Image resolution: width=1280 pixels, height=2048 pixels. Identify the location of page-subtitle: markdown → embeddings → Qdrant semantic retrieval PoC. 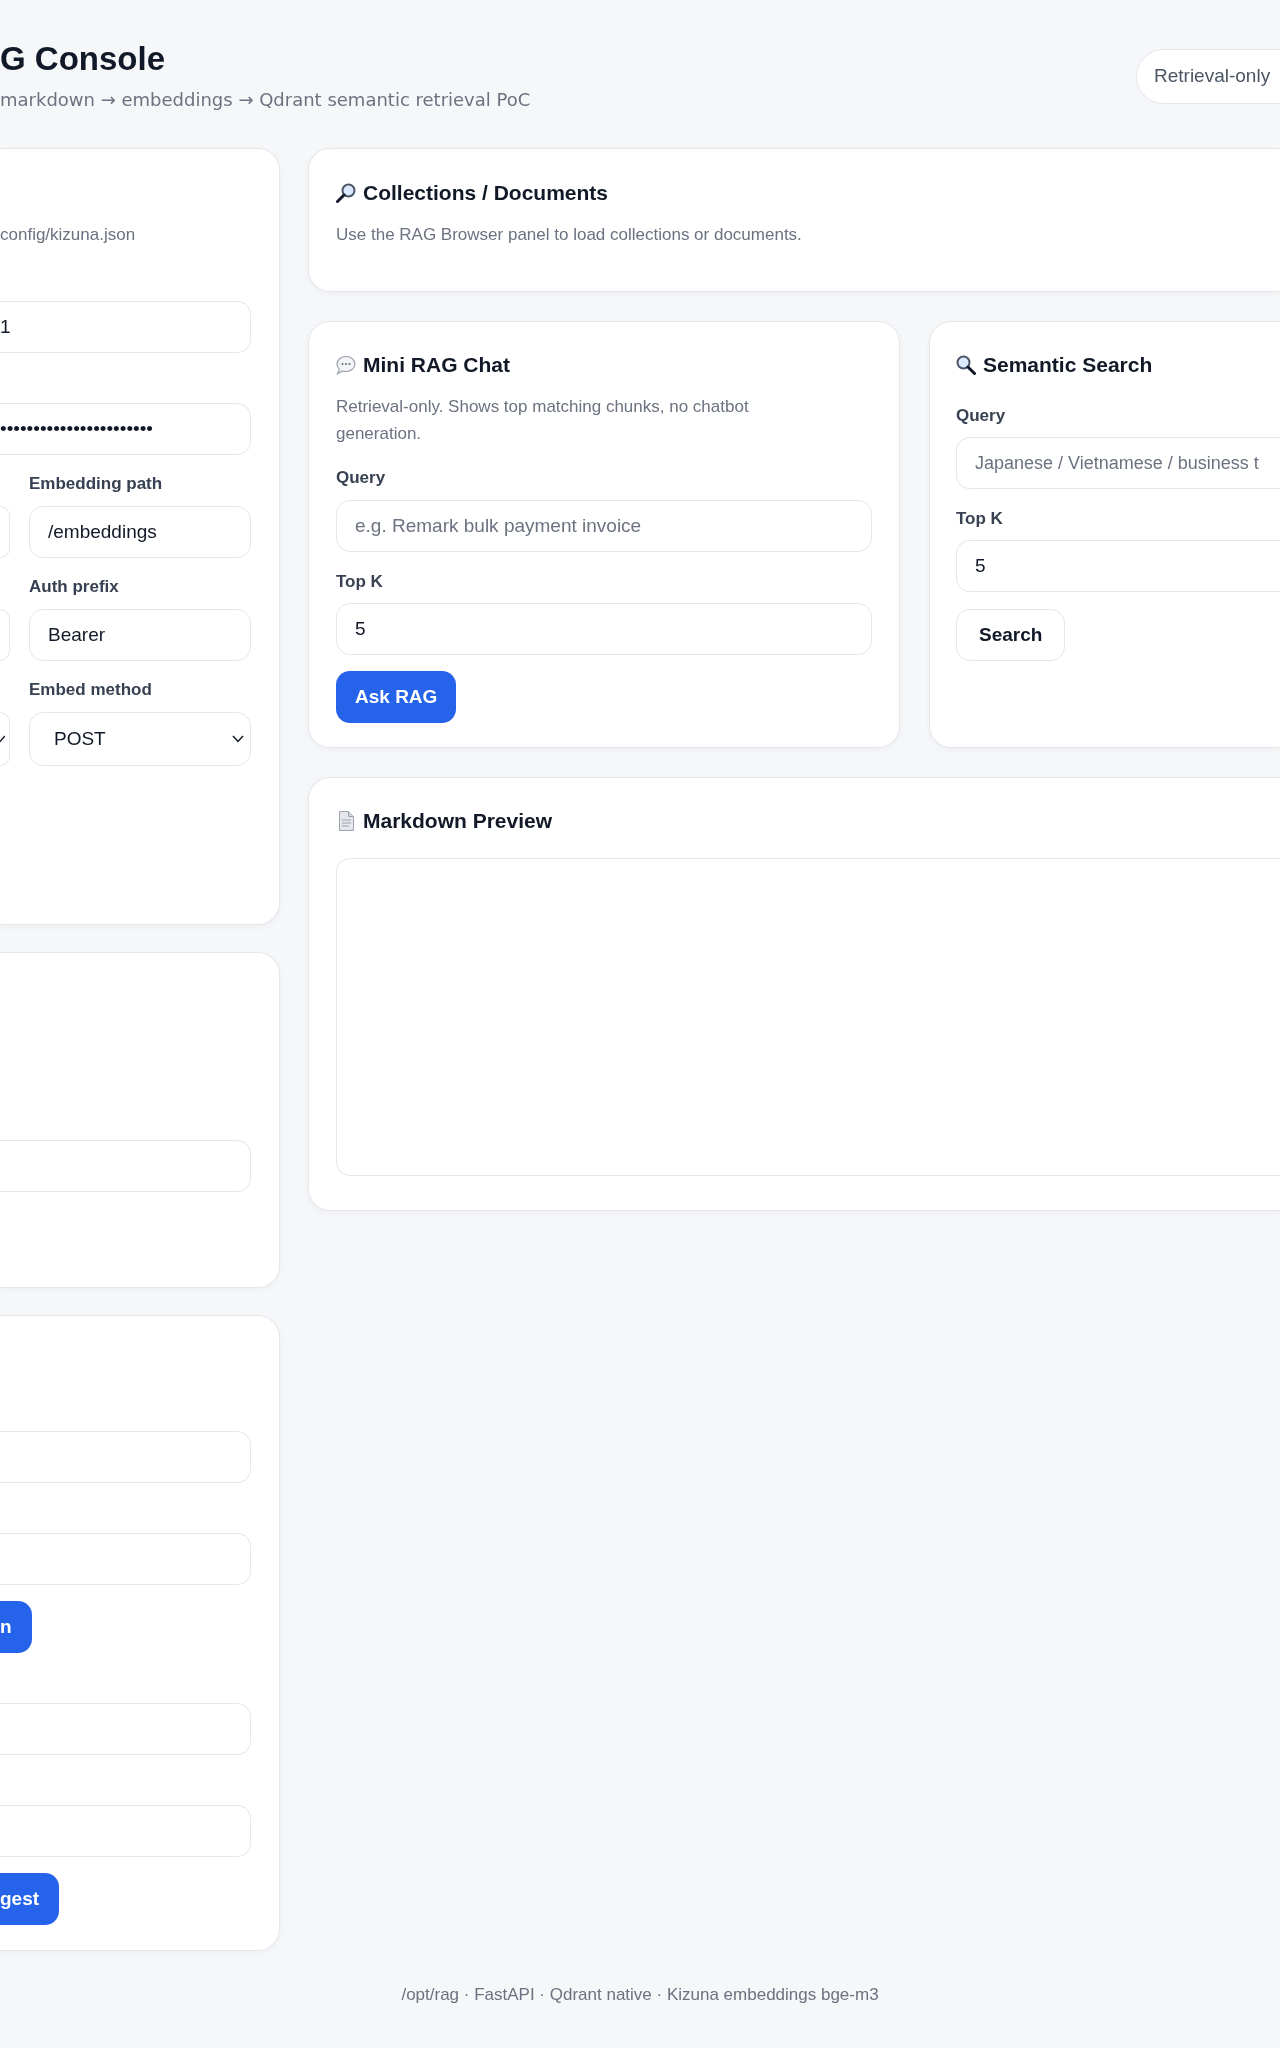
(265, 100).